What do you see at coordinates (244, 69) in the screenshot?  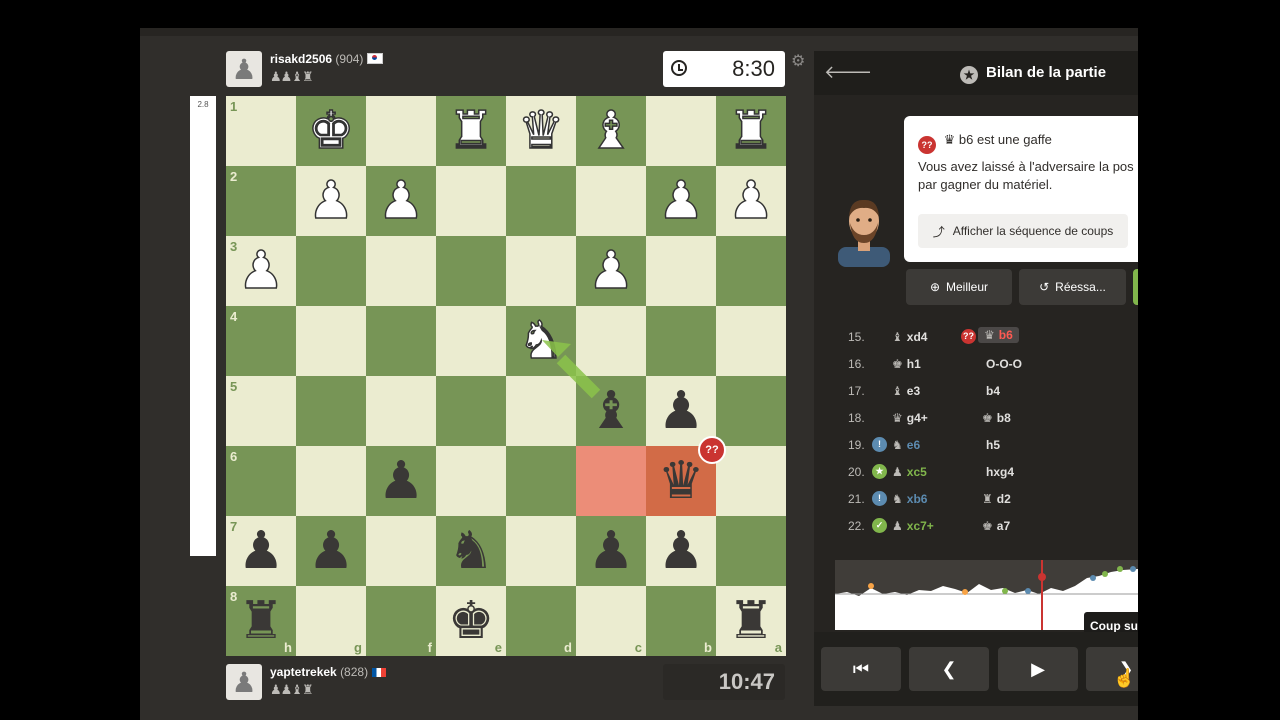 I see `top-player-avatar: ♟` at bounding box center [244, 69].